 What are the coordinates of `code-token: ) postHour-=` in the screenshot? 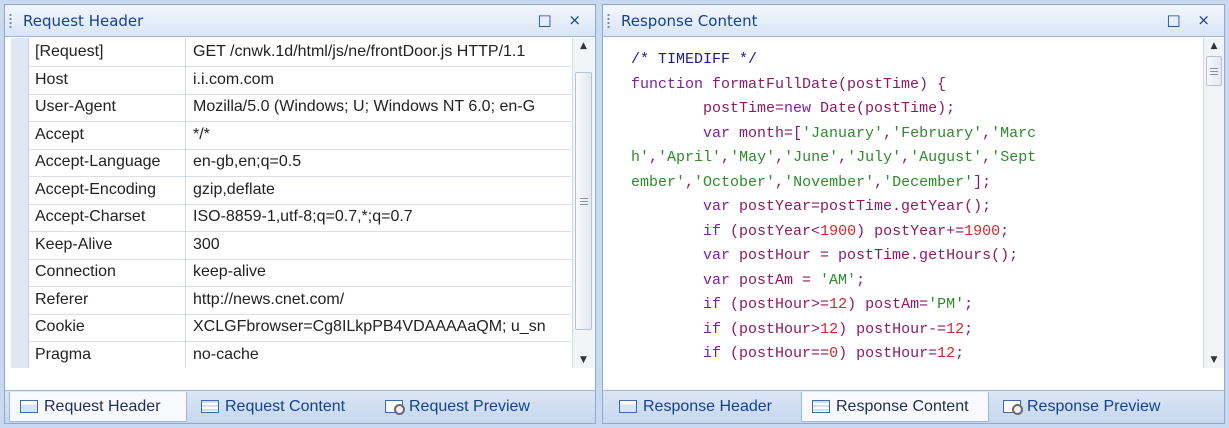 It's located at (892, 329).